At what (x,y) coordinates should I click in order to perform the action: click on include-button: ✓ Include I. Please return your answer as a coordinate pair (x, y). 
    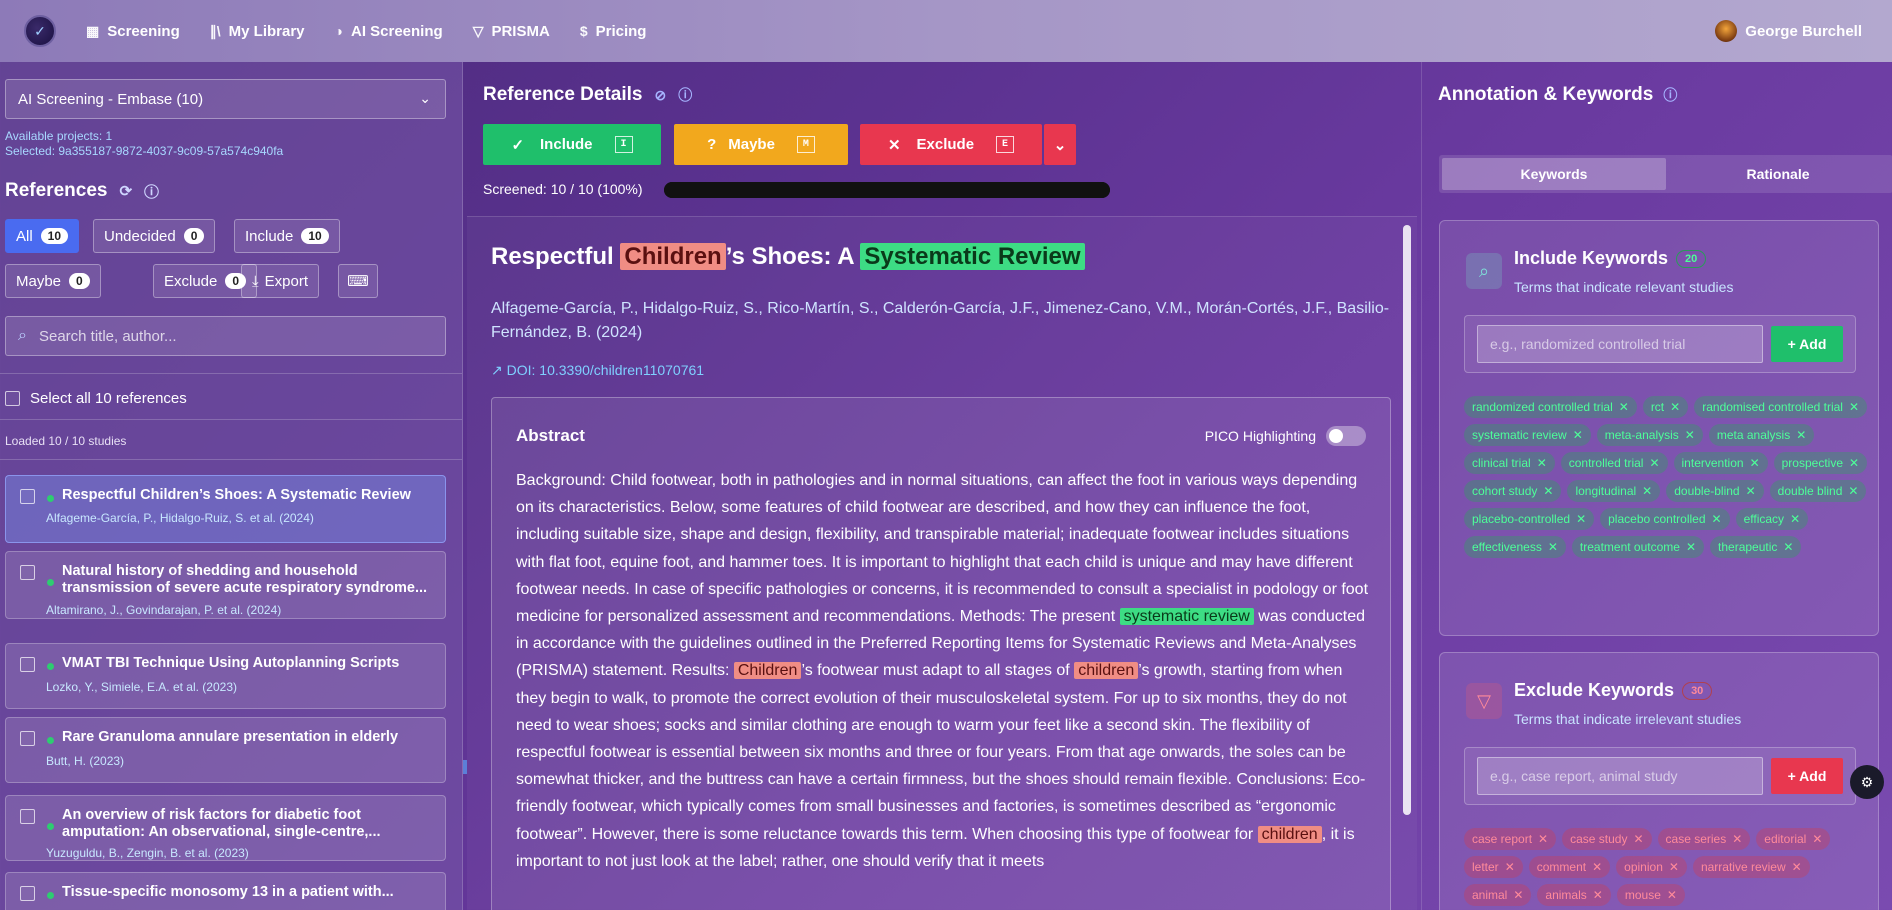
    Looking at the image, I should click on (572, 144).